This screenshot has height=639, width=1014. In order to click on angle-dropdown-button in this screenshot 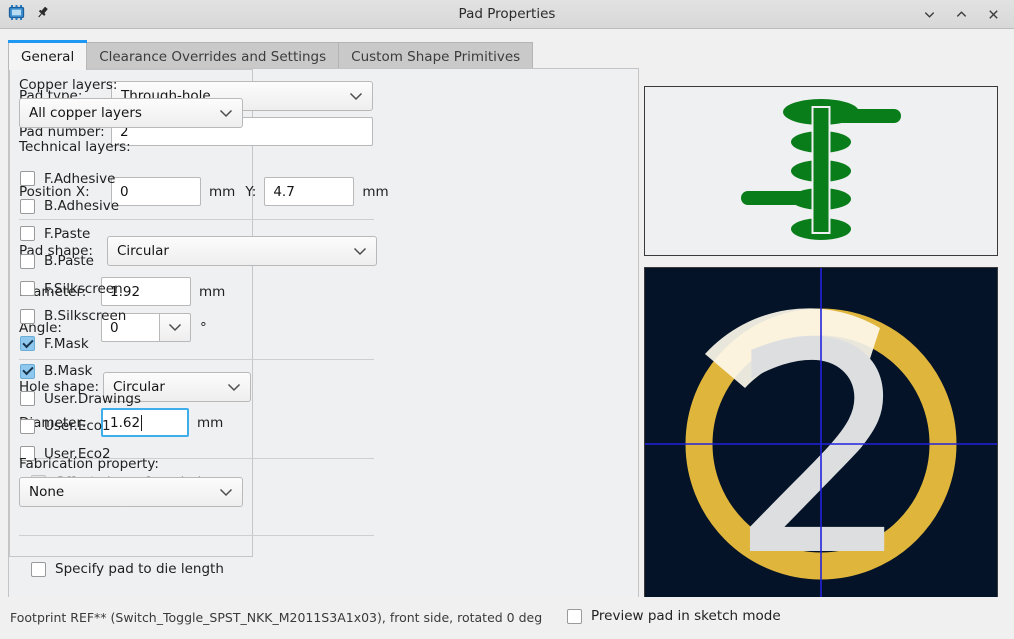, I will do `click(175, 327)`.